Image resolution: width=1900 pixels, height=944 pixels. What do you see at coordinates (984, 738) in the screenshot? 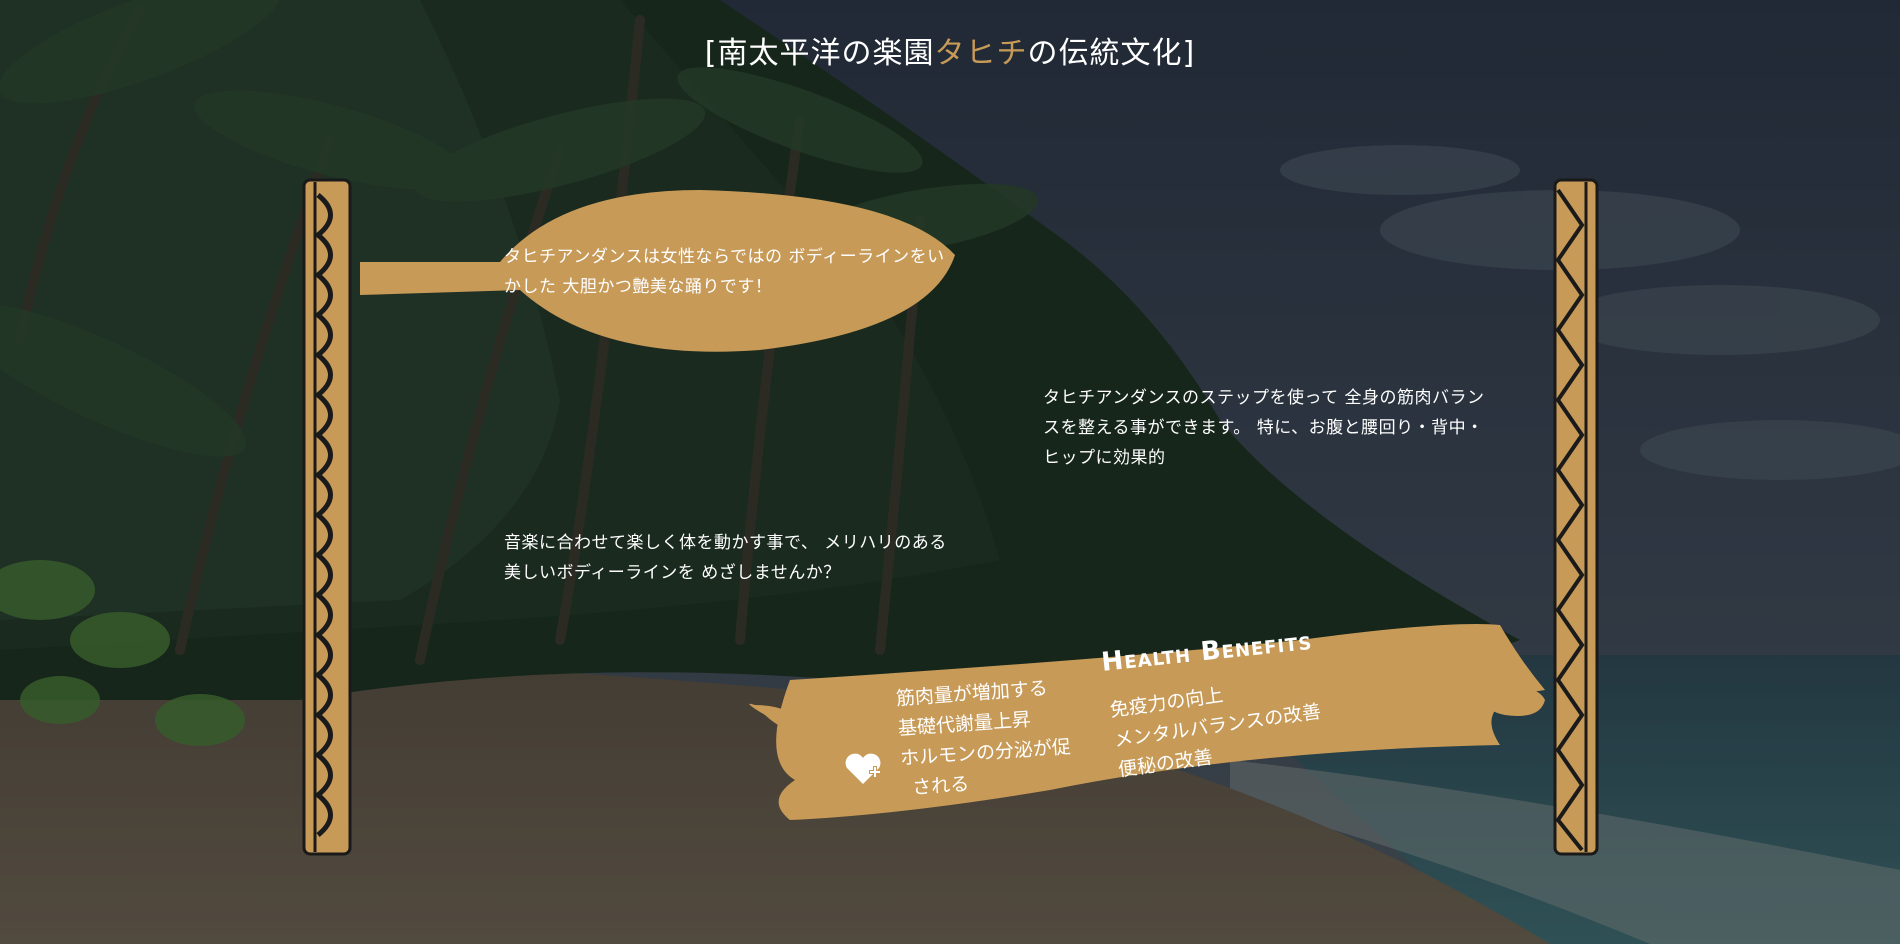
I see `benefits-left-list: 筋肉量が増加する 基礎代謝量上昇 ホルモンの分泌が促 される` at bounding box center [984, 738].